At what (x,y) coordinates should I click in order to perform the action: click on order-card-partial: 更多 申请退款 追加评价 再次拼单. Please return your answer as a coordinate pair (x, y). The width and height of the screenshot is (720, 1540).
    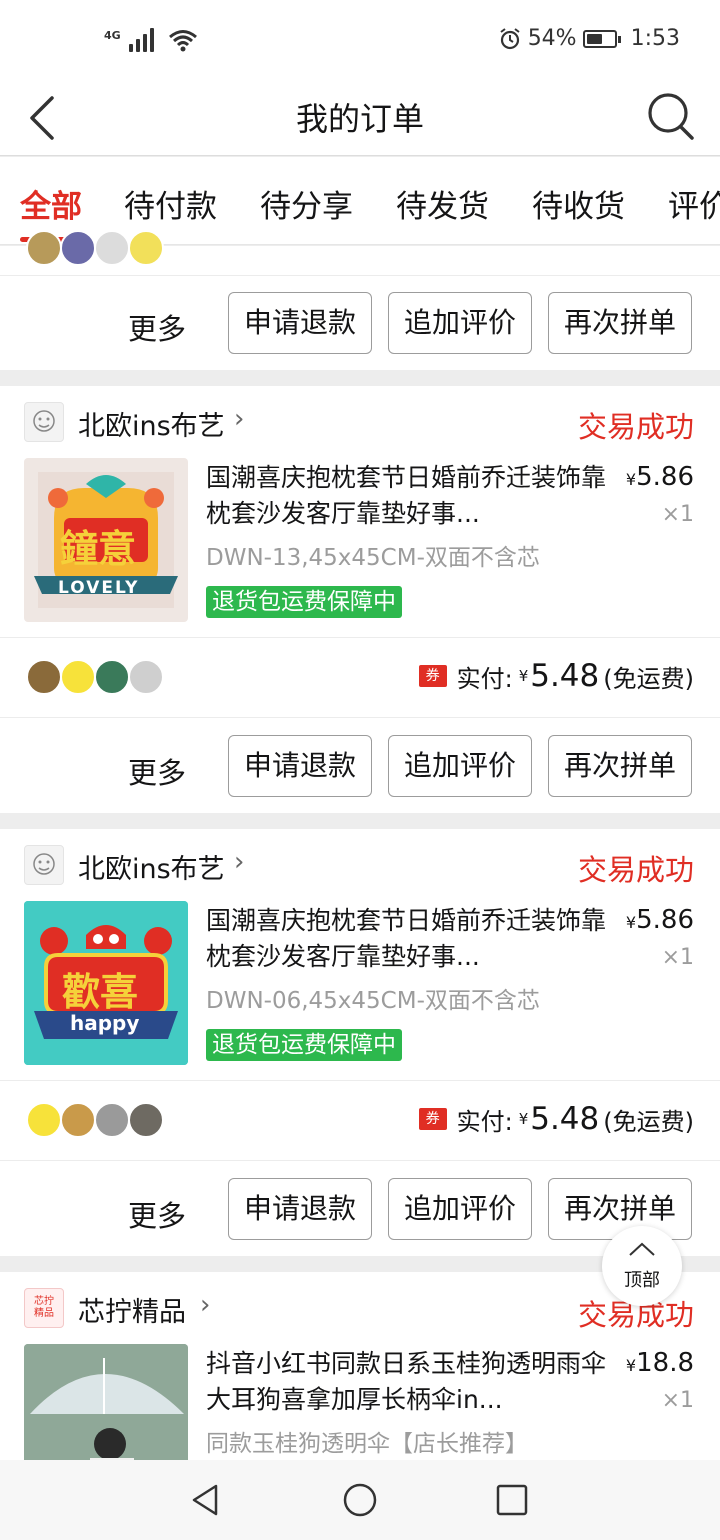
    Looking at the image, I should click on (360, 300).